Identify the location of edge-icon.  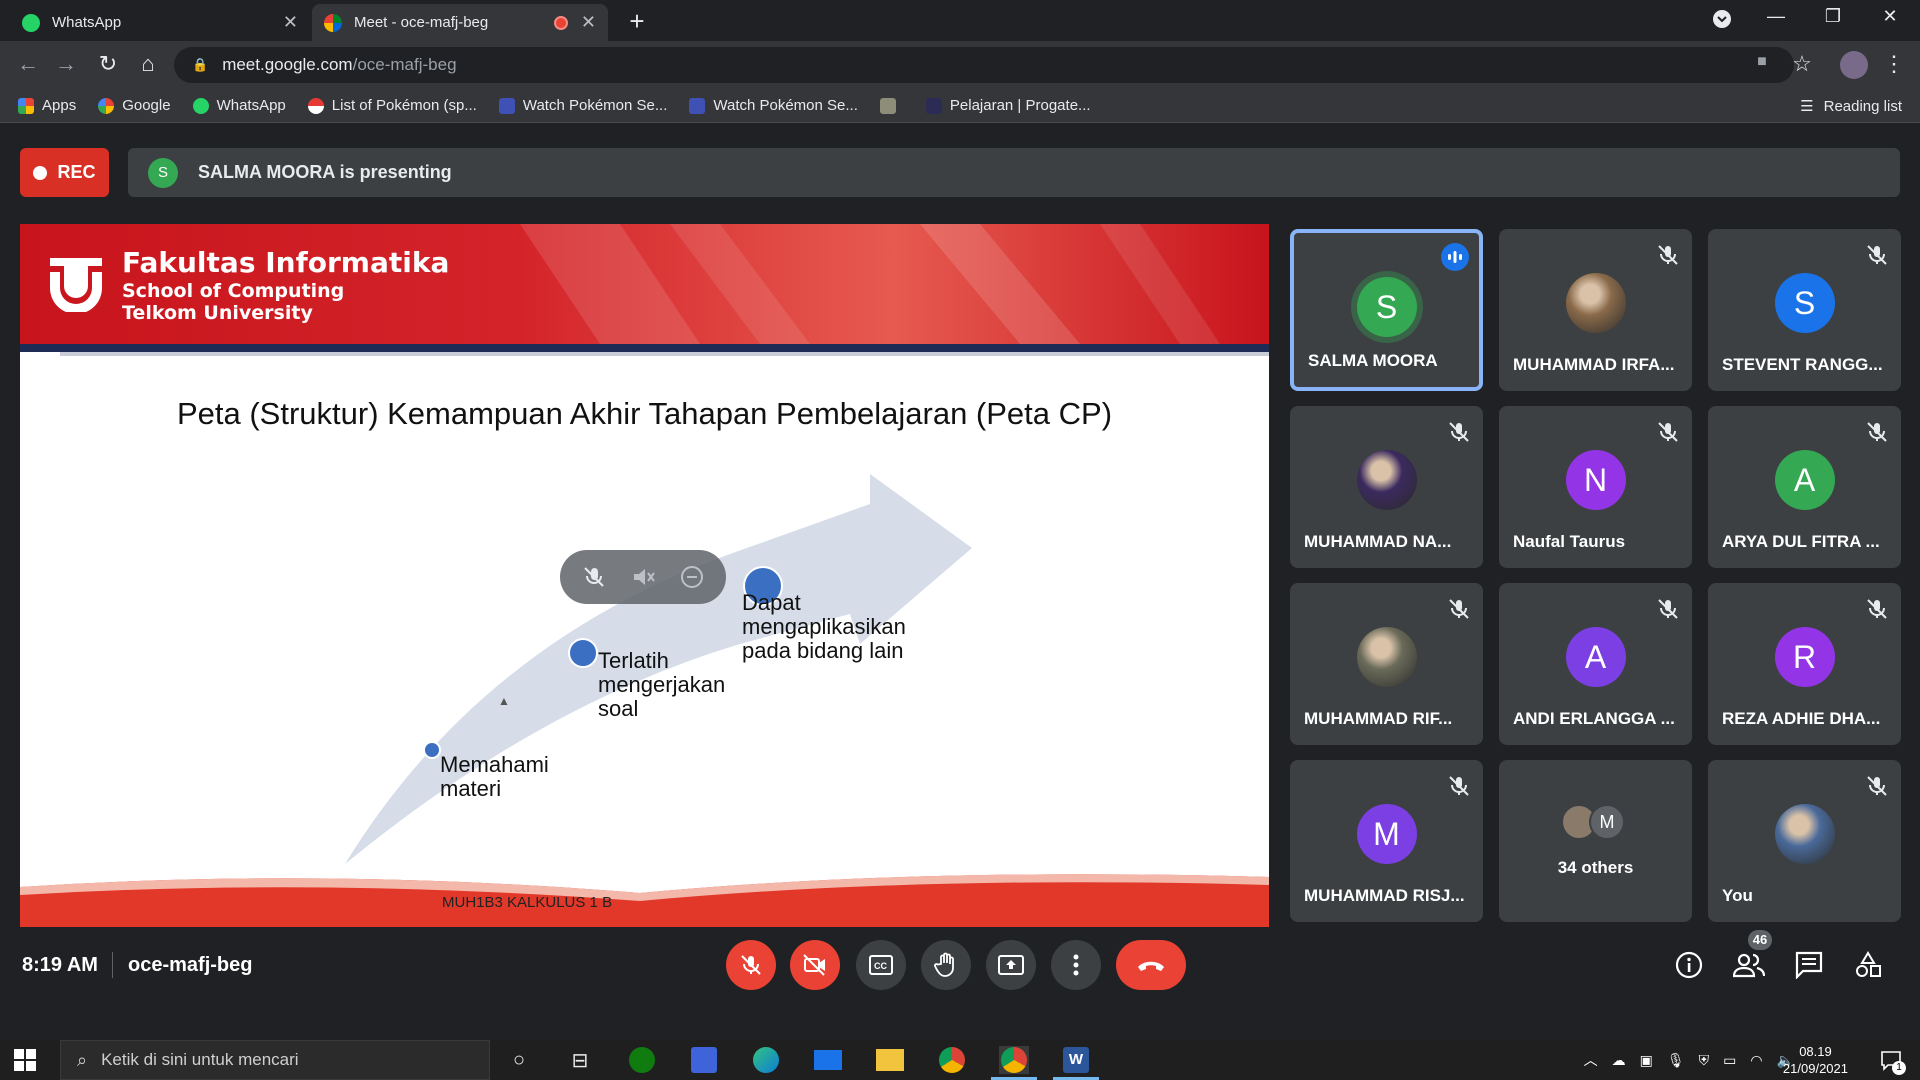
(766, 1060).